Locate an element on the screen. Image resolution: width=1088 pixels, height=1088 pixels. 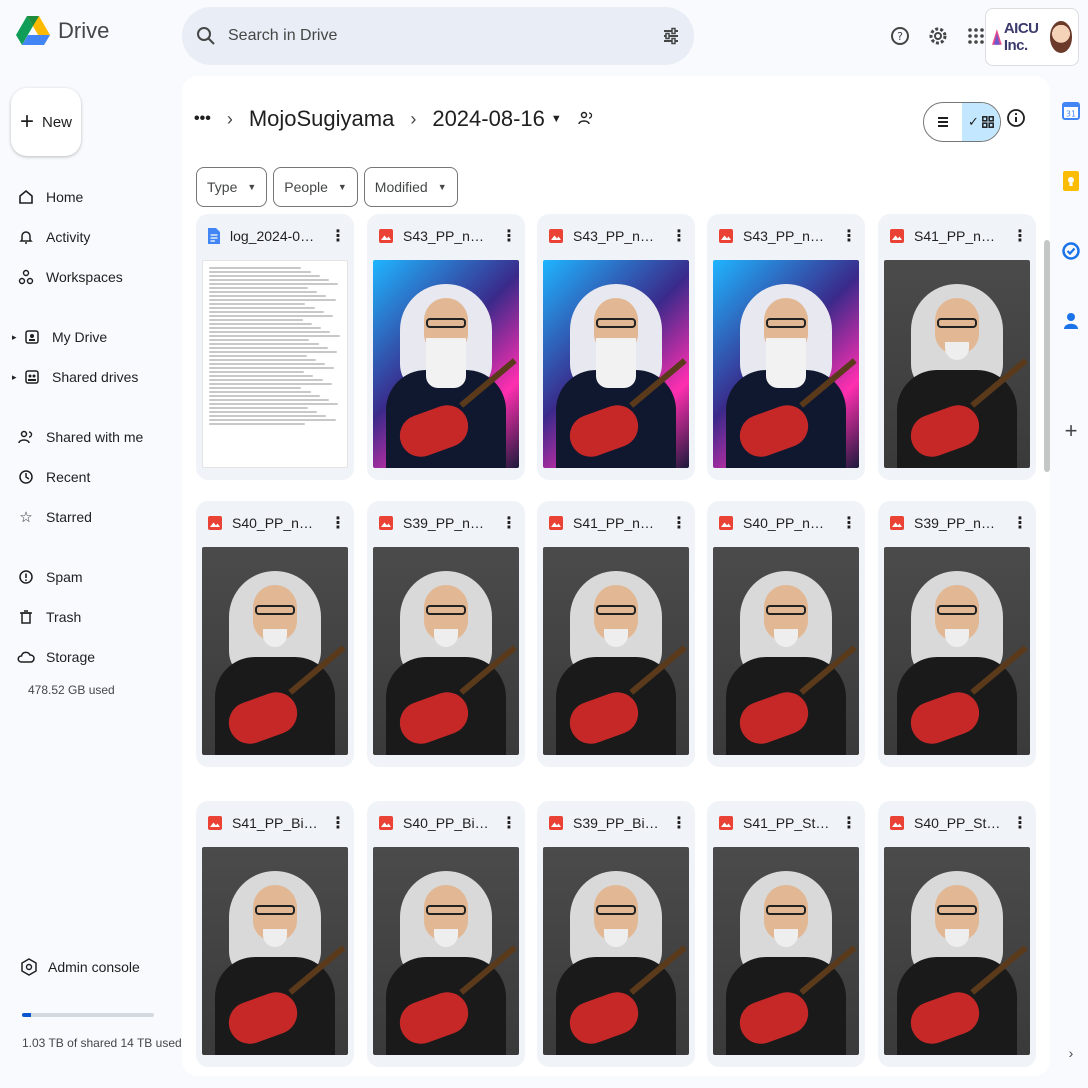
sidebar-item-storage: Storage is located at coordinates (55, 657).